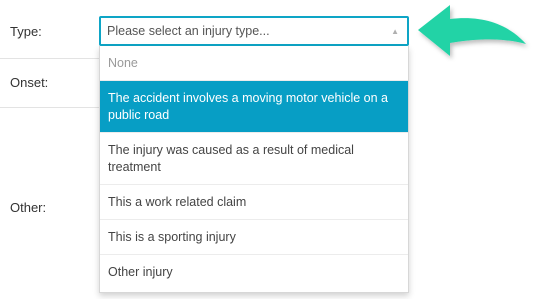 This screenshot has width=537, height=299. Describe the element at coordinates (254, 63) in the screenshot. I see `option-none: None` at that location.